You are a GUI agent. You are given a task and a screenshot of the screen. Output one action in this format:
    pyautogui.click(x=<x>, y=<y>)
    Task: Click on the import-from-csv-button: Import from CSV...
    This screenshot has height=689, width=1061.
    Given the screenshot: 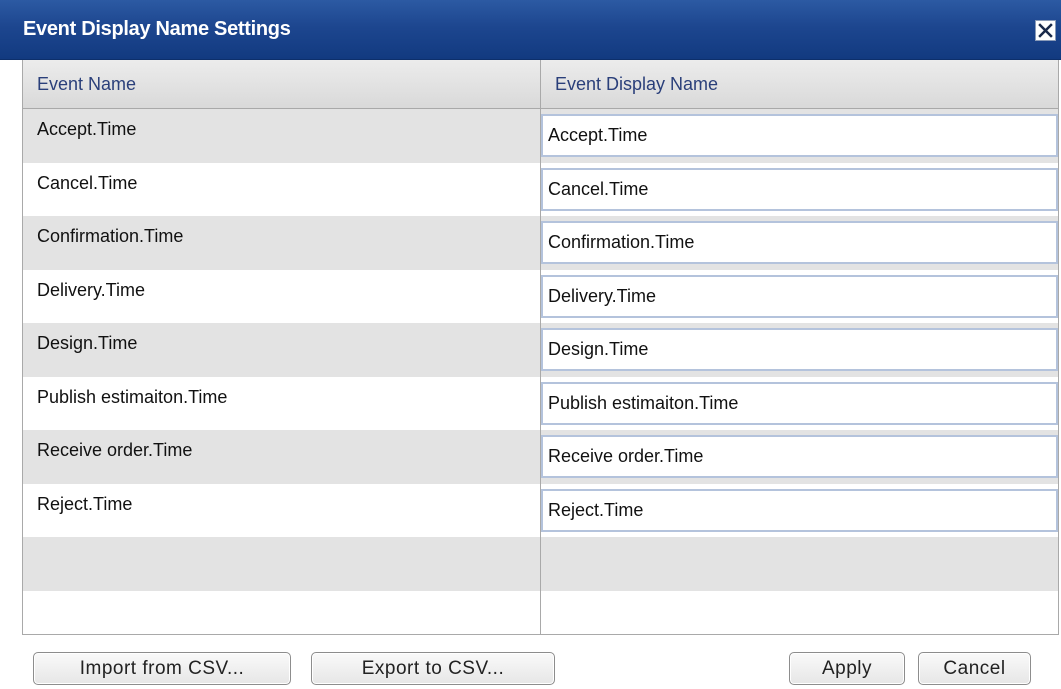 What is the action you would take?
    pyautogui.click(x=162, y=668)
    